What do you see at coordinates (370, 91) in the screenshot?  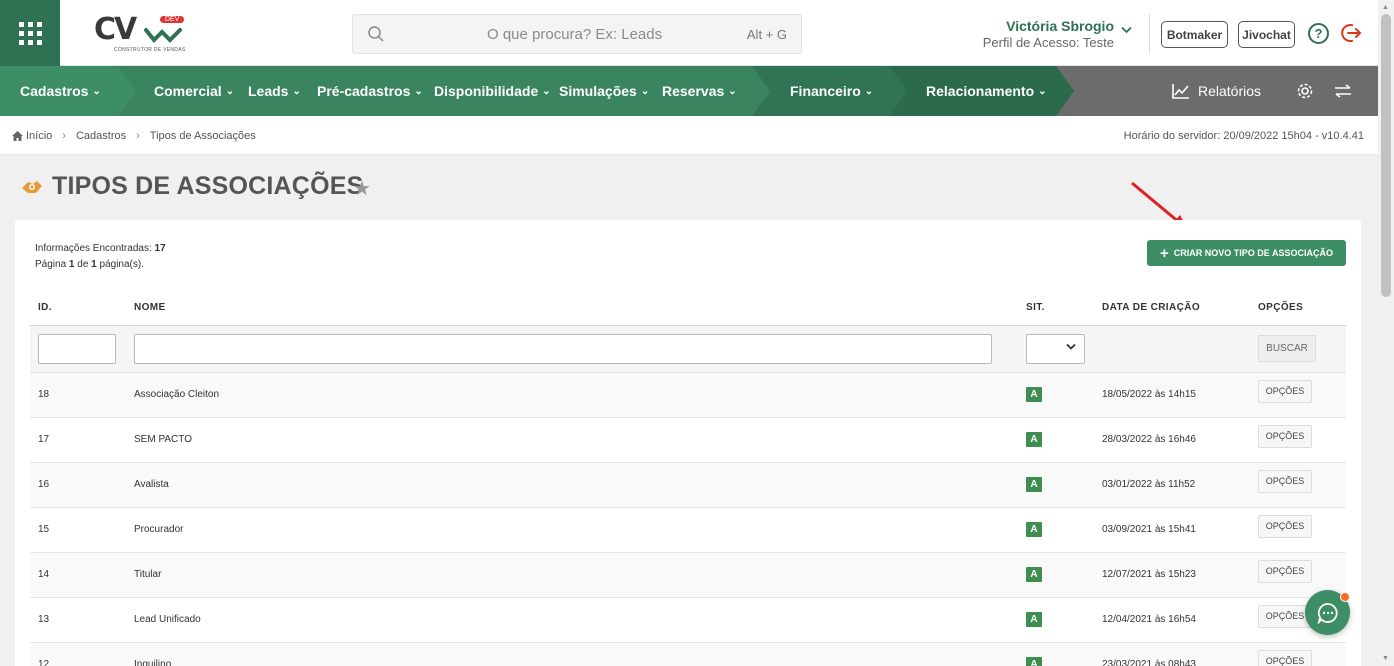 I see `nav-pre-cadastros: Pré-cadastros ⌄` at bounding box center [370, 91].